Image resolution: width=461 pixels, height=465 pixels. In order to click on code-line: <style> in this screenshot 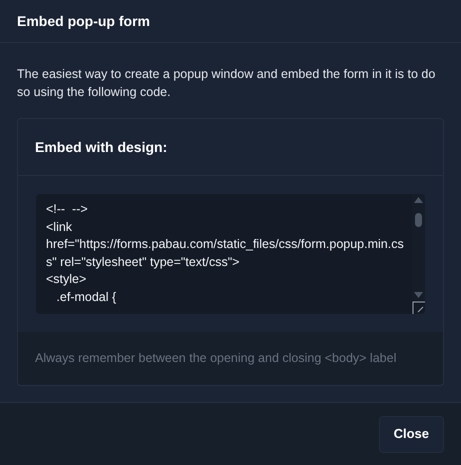, I will do `click(67, 279)`.